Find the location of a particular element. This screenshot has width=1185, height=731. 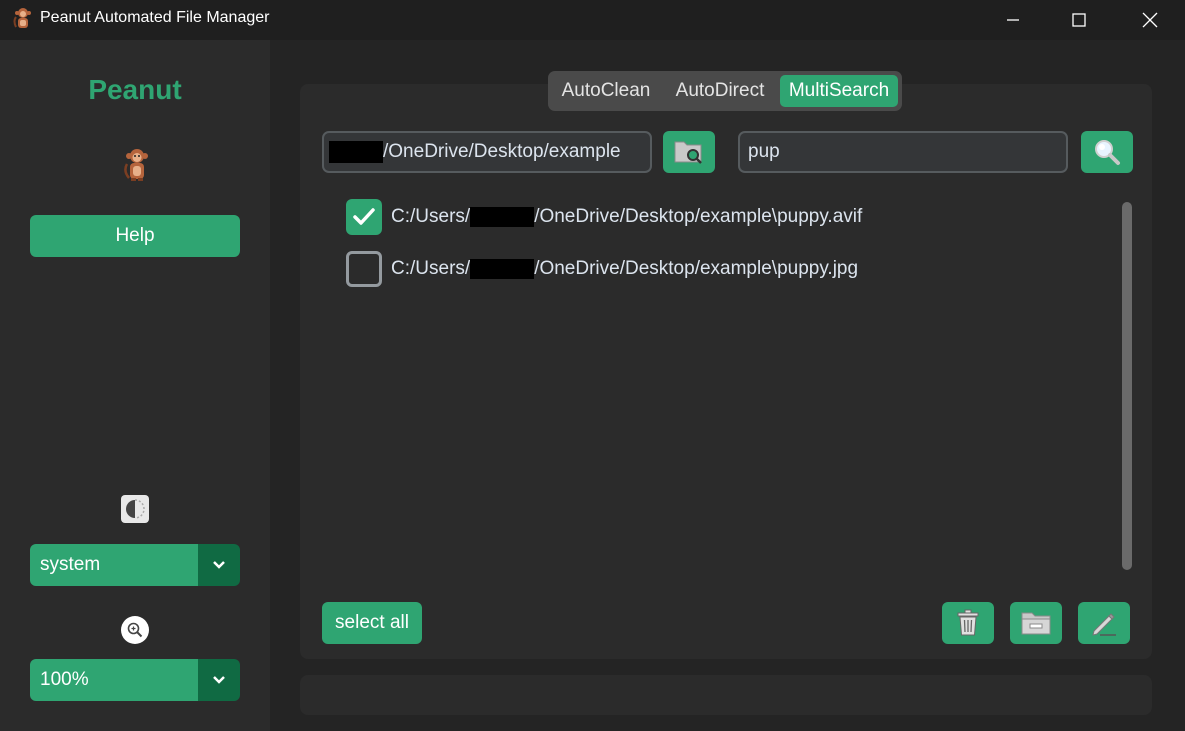

search-input: pup is located at coordinates (903, 152).